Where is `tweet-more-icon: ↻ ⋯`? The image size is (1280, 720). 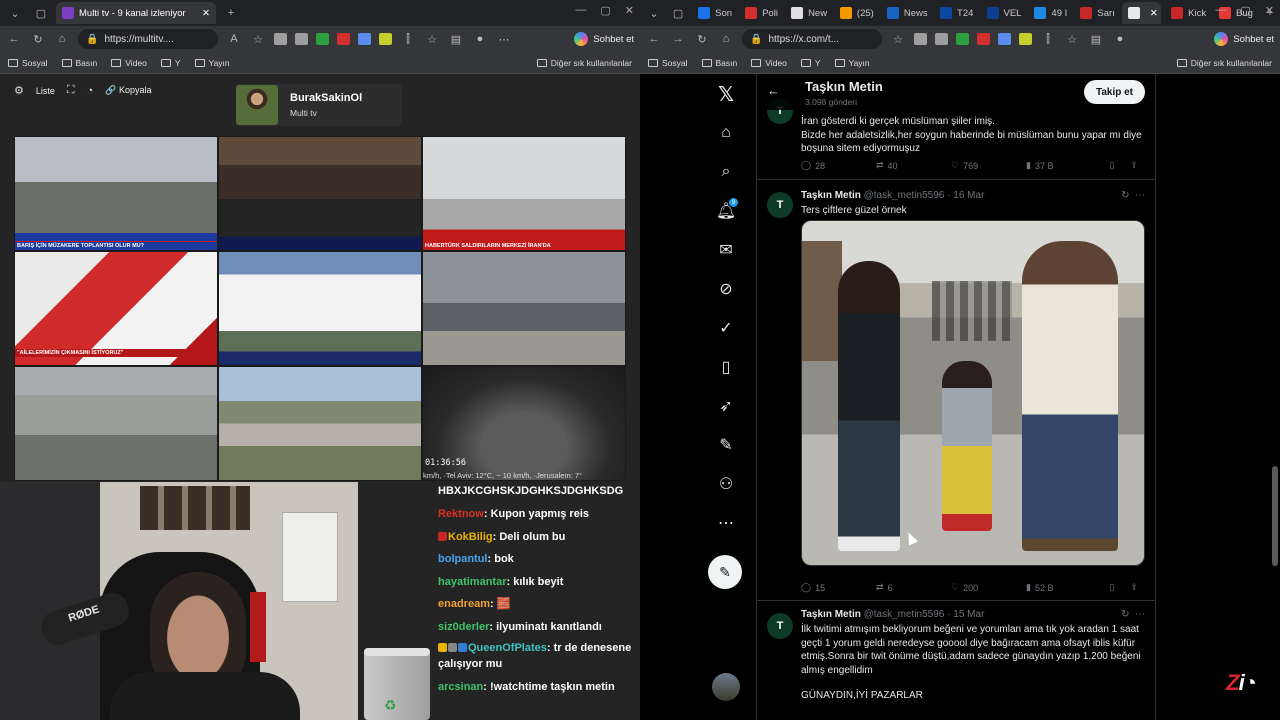 tweet-more-icon: ↻ ⋯ is located at coordinates (1133, 614).